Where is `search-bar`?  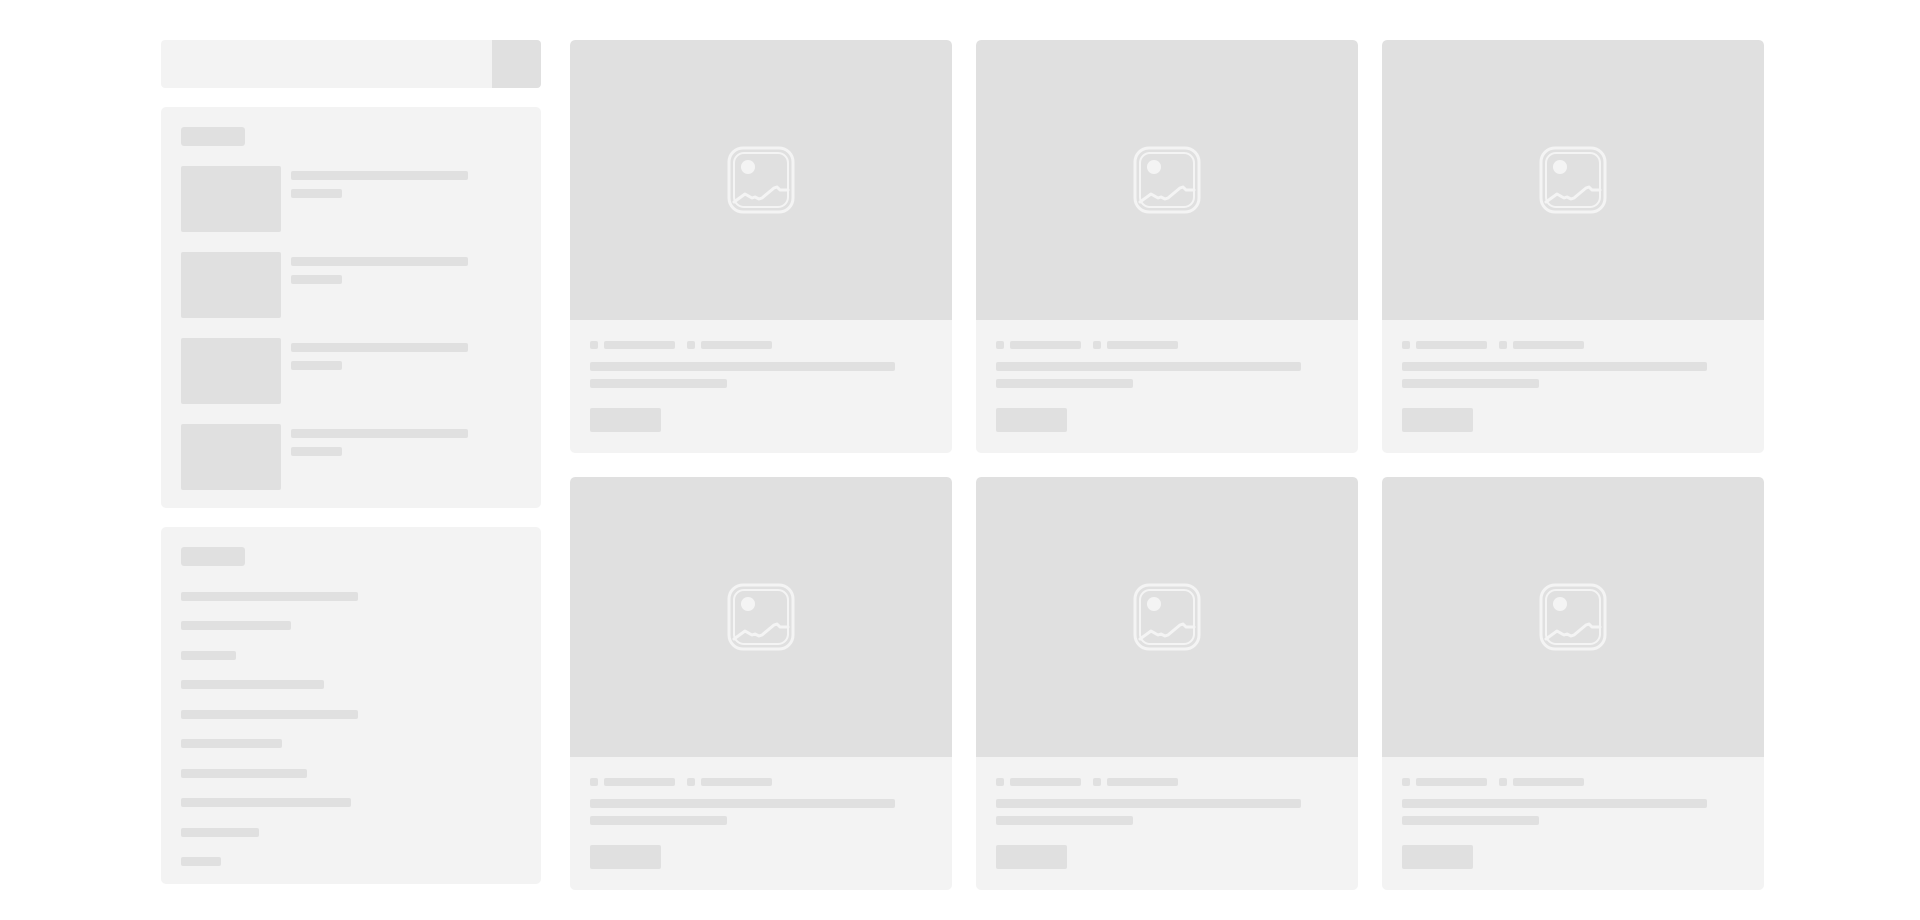
search-bar is located at coordinates (351, 64).